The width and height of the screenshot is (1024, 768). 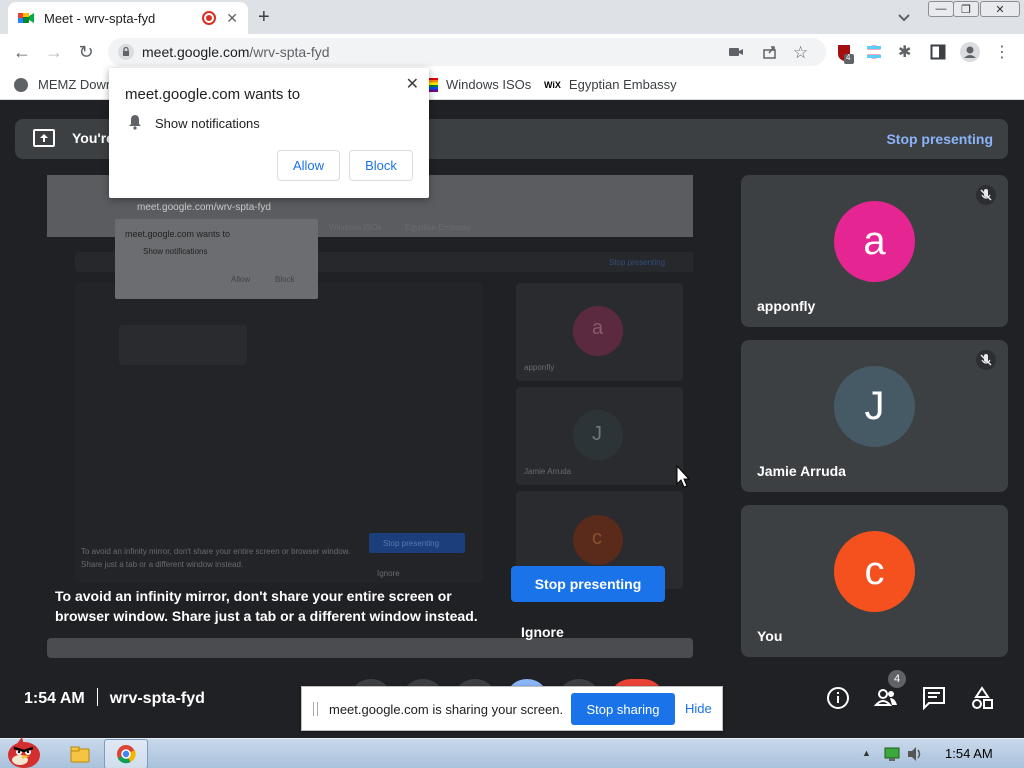 What do you see at coordinates (934, 698) in the screenshot?
I see `chat-icon` at bounding box center [934, 698].